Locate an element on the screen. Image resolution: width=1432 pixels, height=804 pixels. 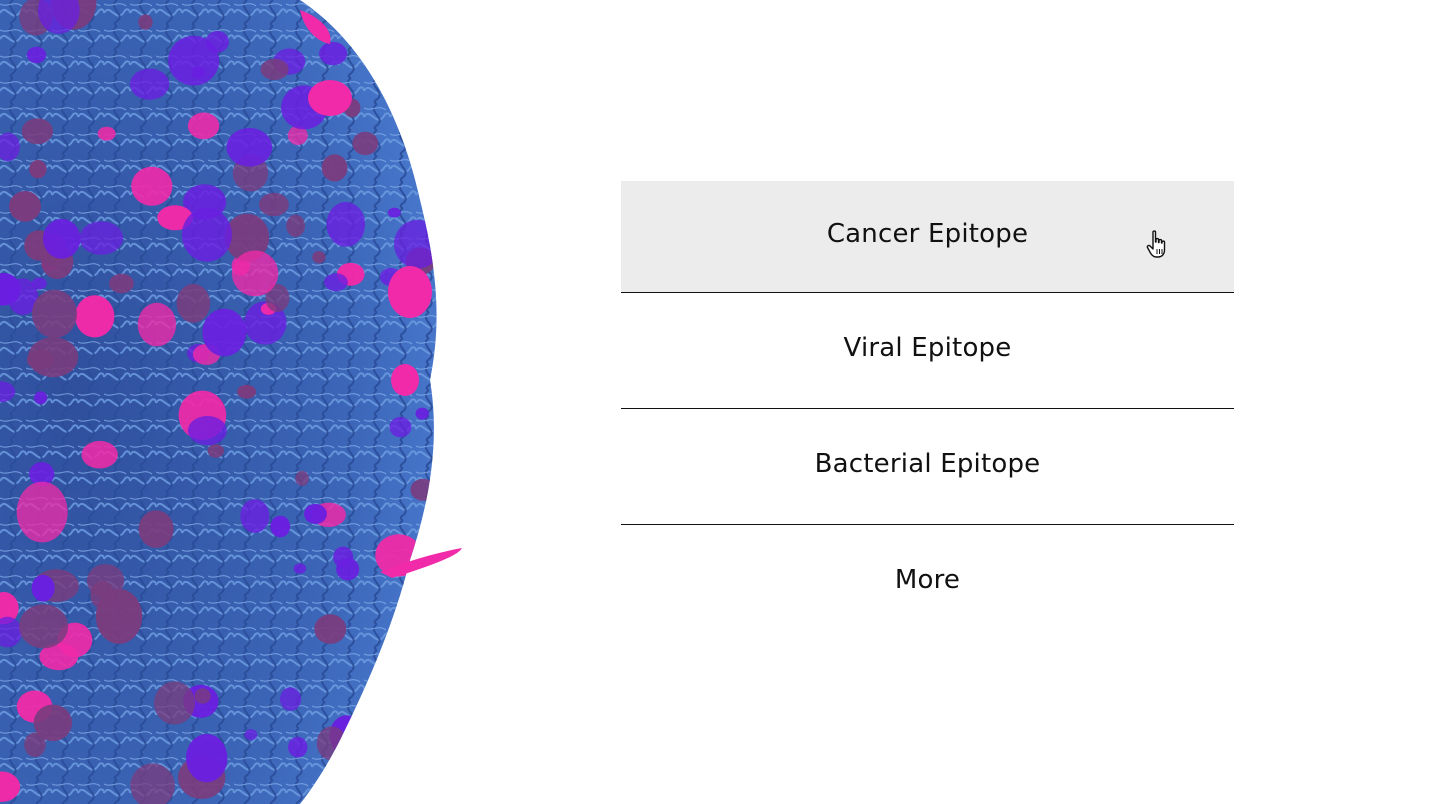
menu-item-label: Cancer Epitope is located at coordinates (927, 233).